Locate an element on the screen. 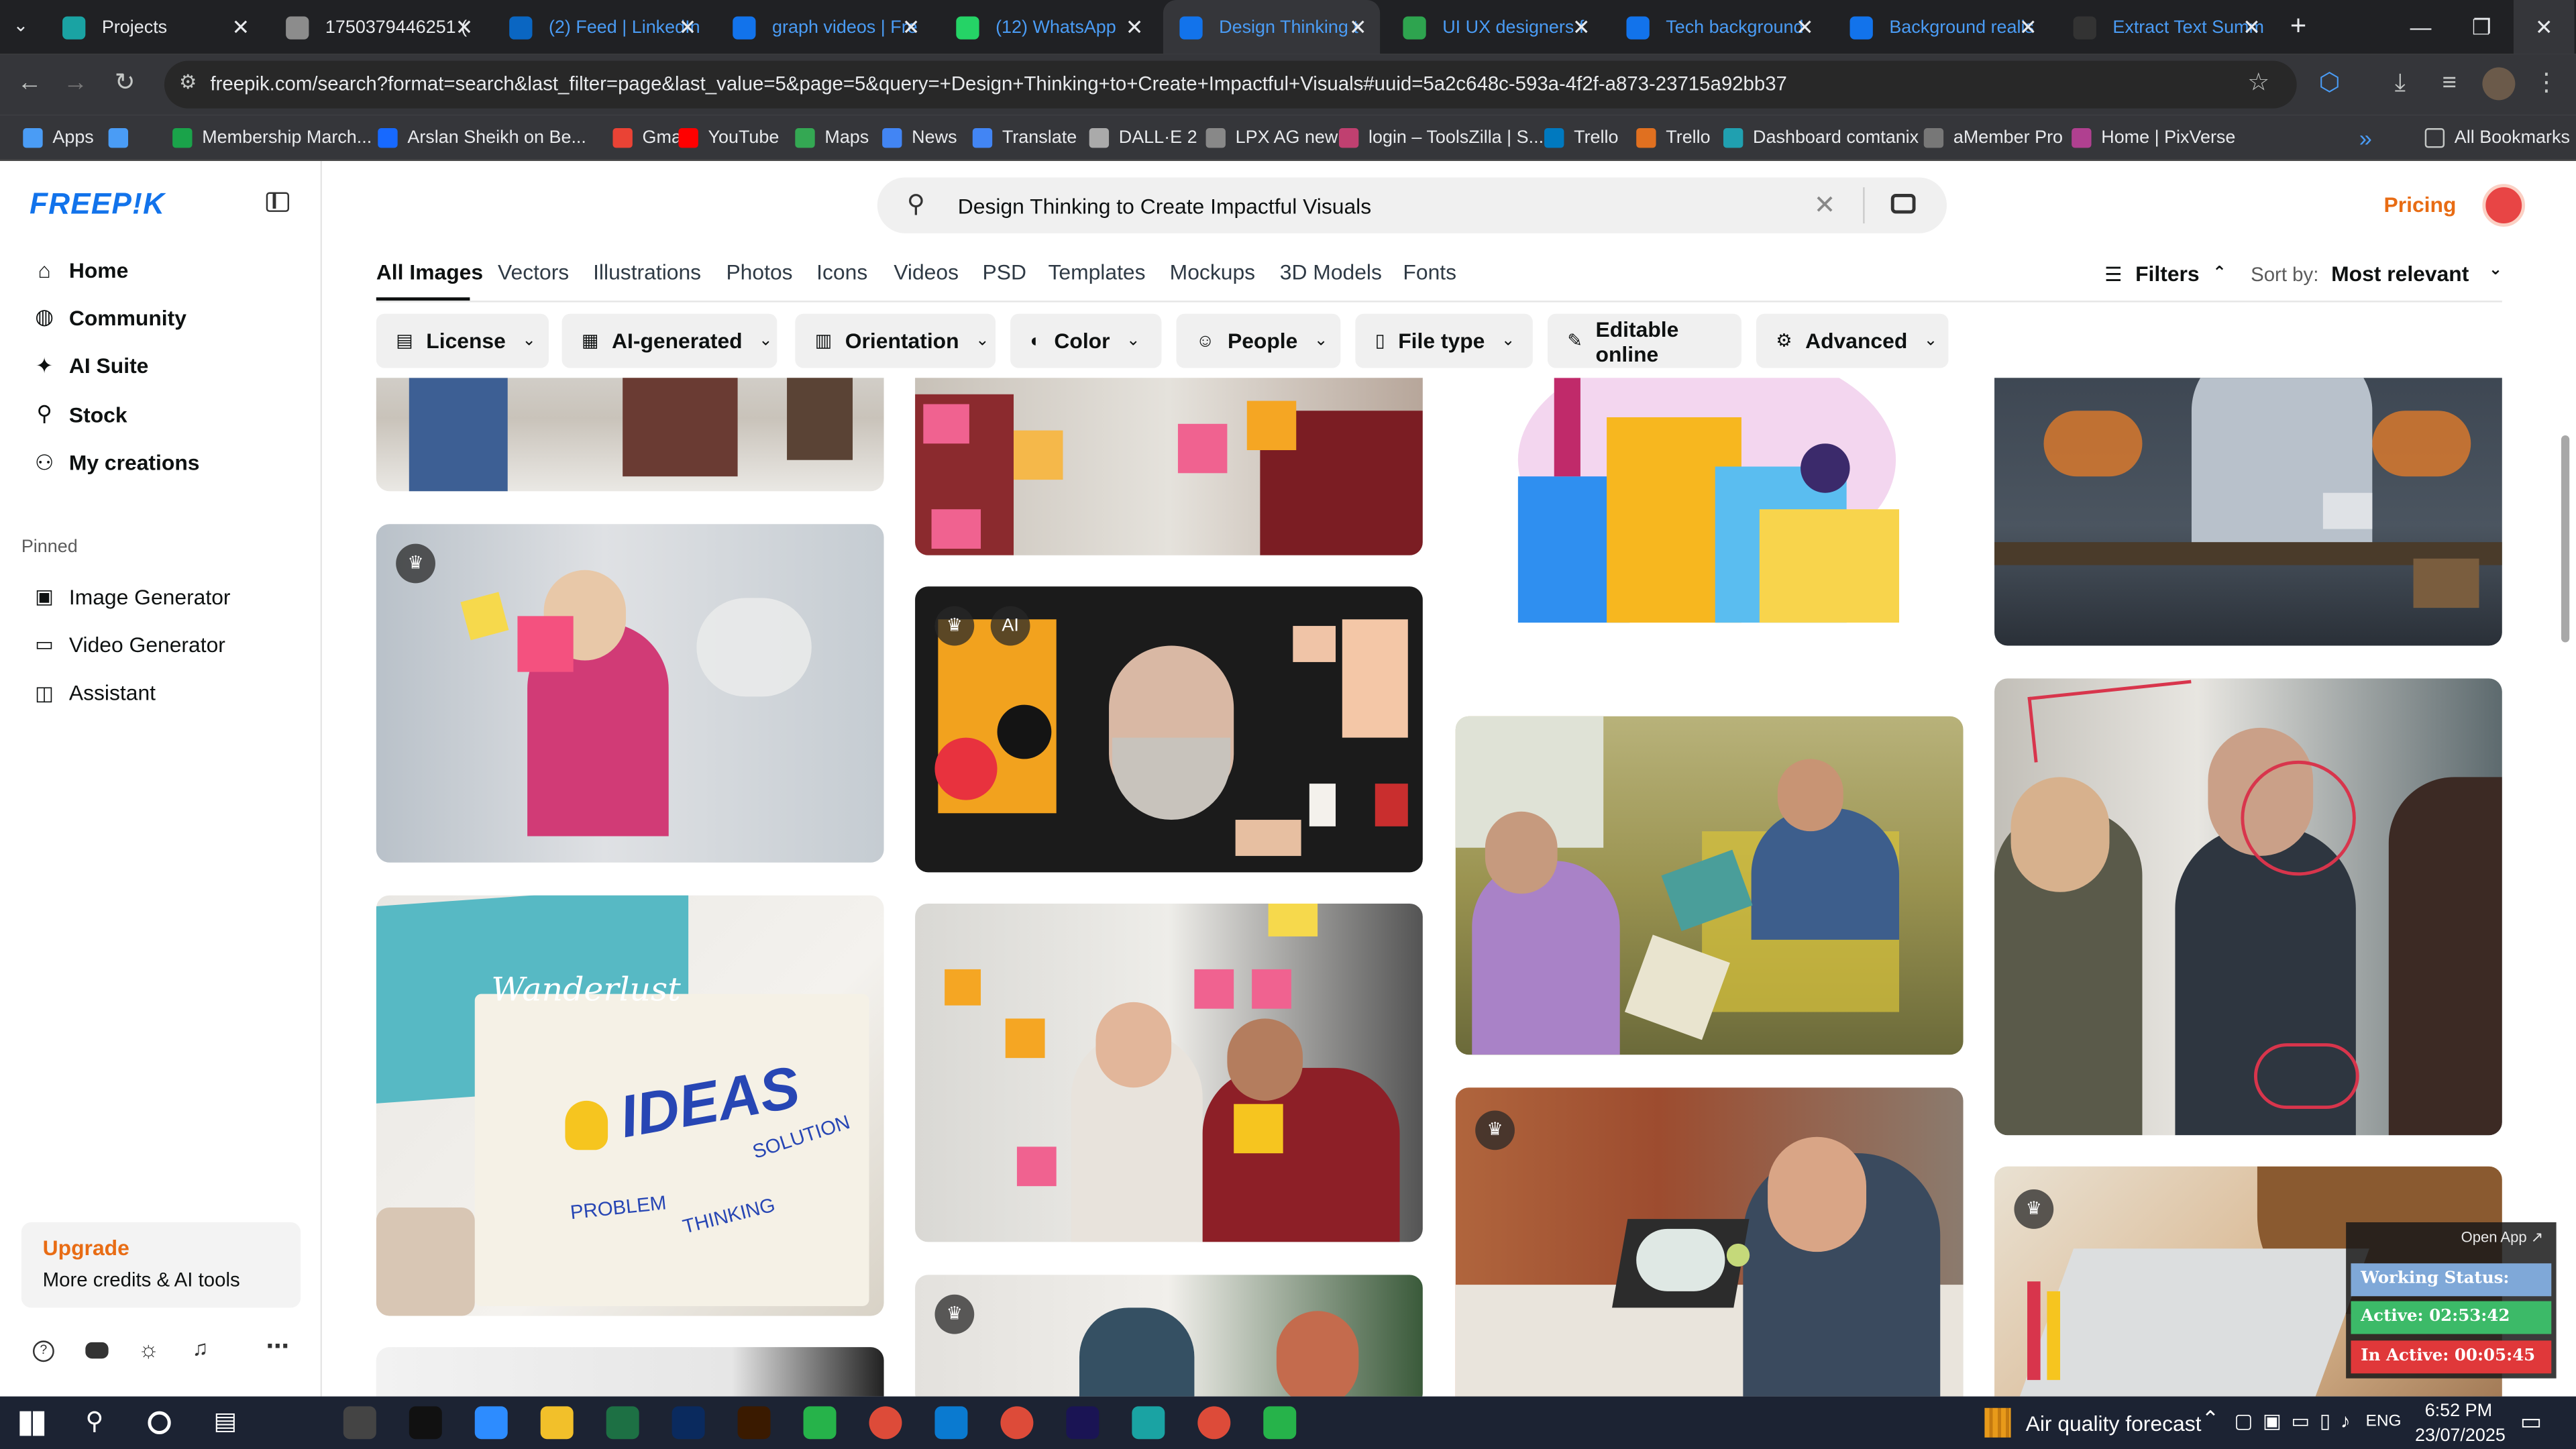 This screenshot has height=1449, width=2576. user-avatar is located at coordinates (2504, 205).